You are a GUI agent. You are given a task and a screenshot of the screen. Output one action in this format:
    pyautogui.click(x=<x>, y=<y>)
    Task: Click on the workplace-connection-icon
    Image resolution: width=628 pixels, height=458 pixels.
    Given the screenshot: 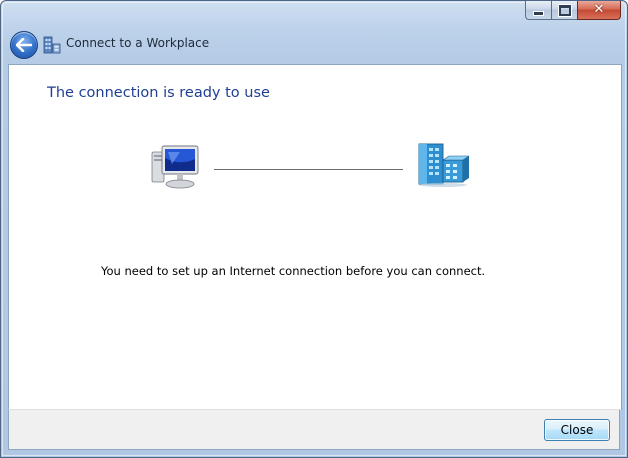 What is the action you would take?
    pyautogui.click(x=52, y=45)
    